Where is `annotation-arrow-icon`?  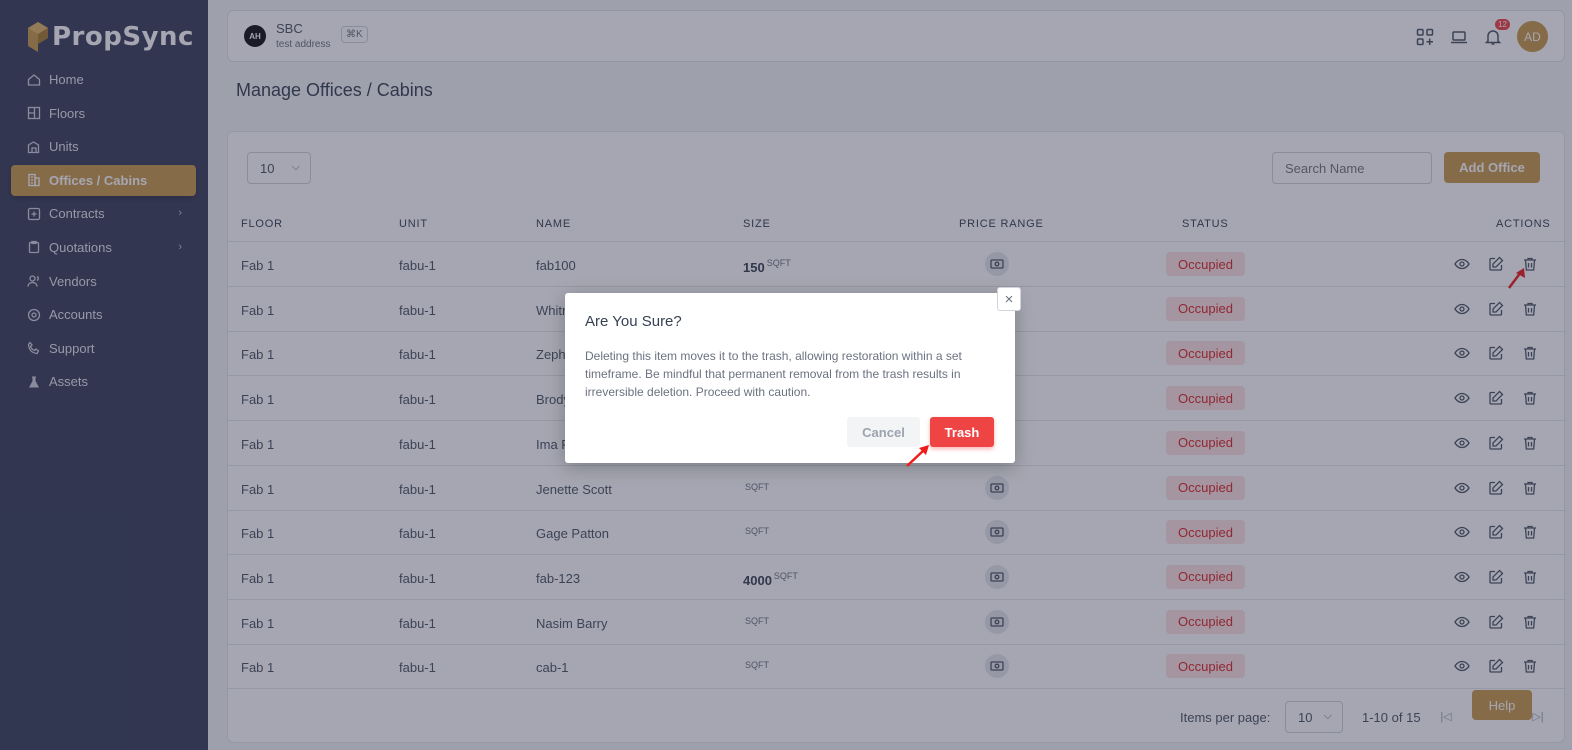
annotation-arrow-icon is located at coordinates (917, 456).